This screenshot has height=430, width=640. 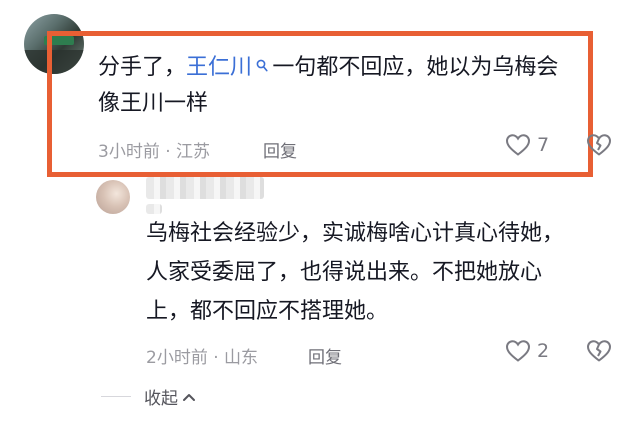 I want to click on comment-text-segment: 分手了，, so click(x=142, y=67).